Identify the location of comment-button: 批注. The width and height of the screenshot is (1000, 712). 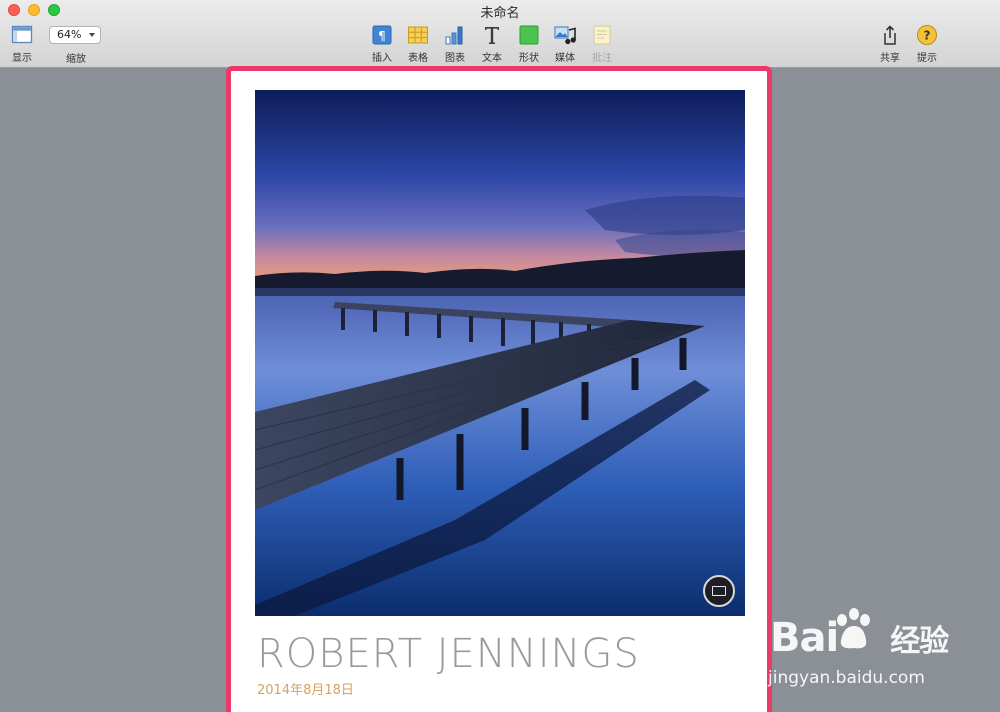
(602, 44).